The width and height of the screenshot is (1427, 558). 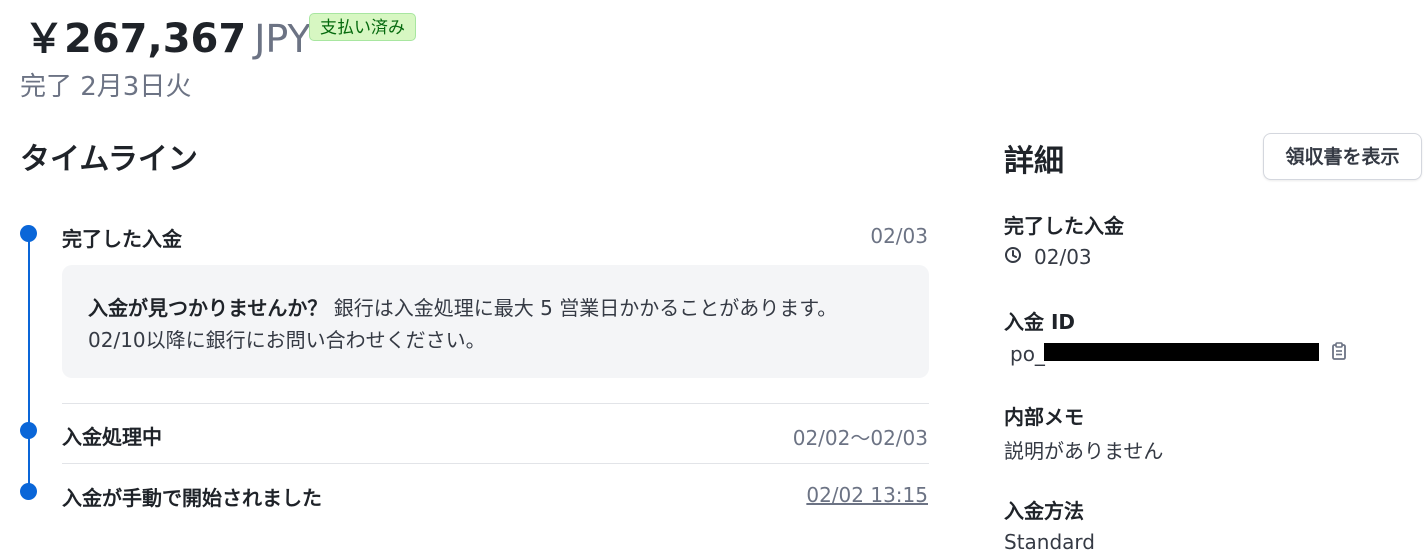 I want to click on payout-amount: ￥267,367 JPY, so click(x=167, y=35).